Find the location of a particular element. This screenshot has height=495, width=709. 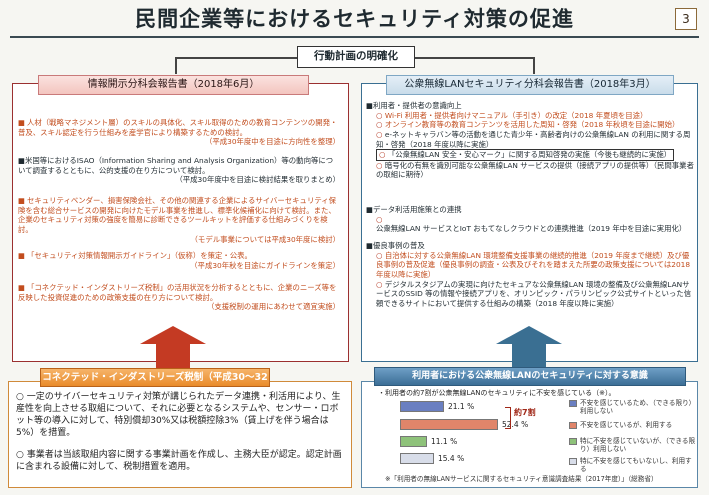

wlan-sec1-d: 「公衆無線LAN 安全・安心マーク」に関する周知啓発の実施（今後も継続的に実施） is located at coordinates (529, 155).